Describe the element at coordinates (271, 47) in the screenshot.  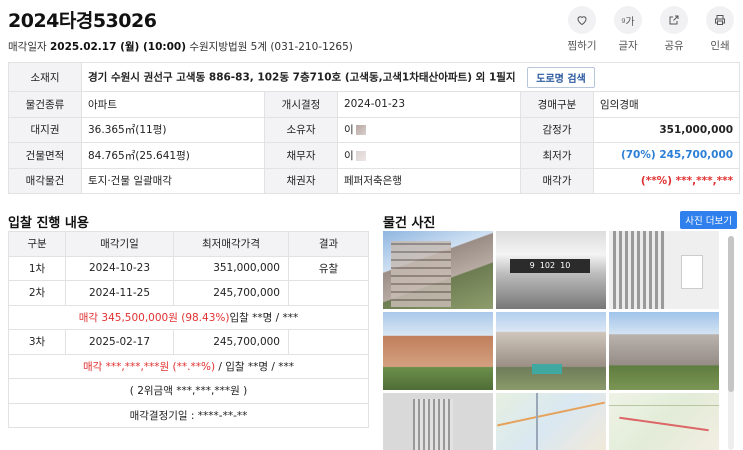
I see `court-info: 수원지방법원 5계 (031-210-1265)` at that location.